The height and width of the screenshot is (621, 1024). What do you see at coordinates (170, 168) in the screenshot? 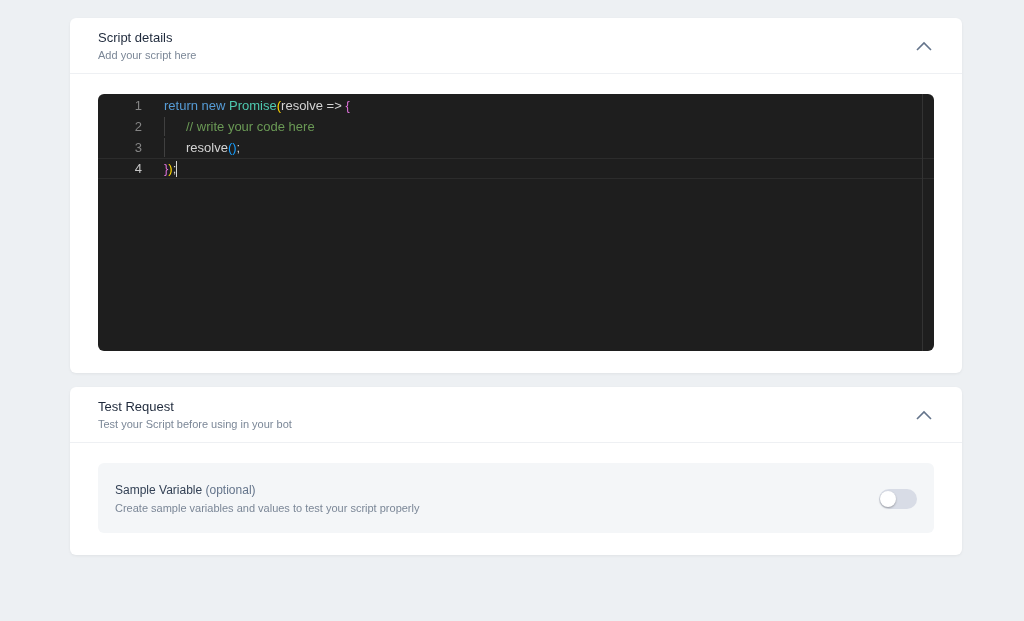
I see `code-token: )` at bounding box center [170, 168].